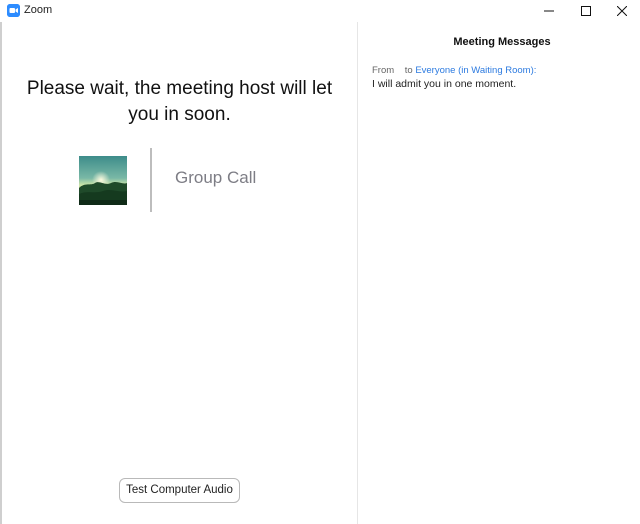 This screenshot has height=524, width=640. What do you see at coordinates (502, 42) in the screenshot?
I see `messages-title: Meeting Messages` at bounding box center [502, 42].